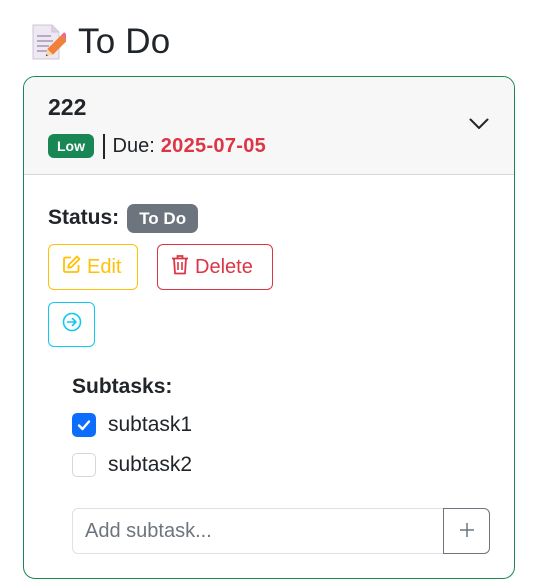 The width and height of the screenshot is (534, 585). I want to click on edit-button-label: Edit, so click(104, 266).